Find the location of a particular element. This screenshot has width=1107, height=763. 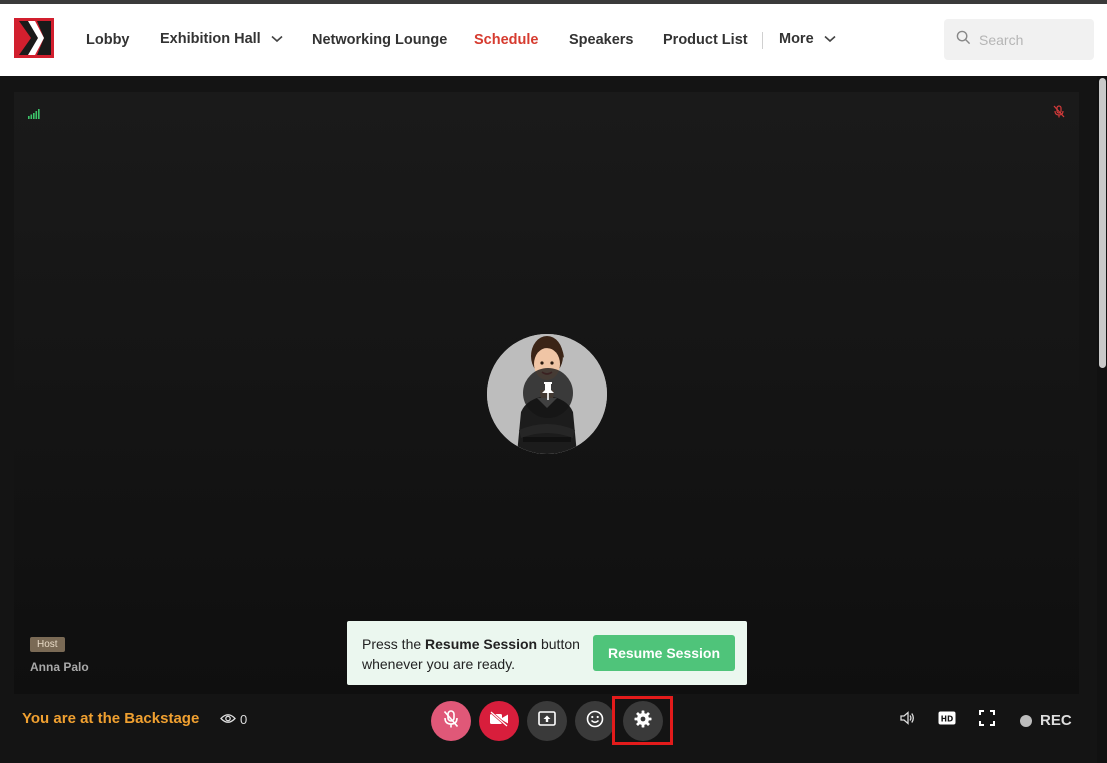

hd-icon: HD is located at coordinates (947, 720).